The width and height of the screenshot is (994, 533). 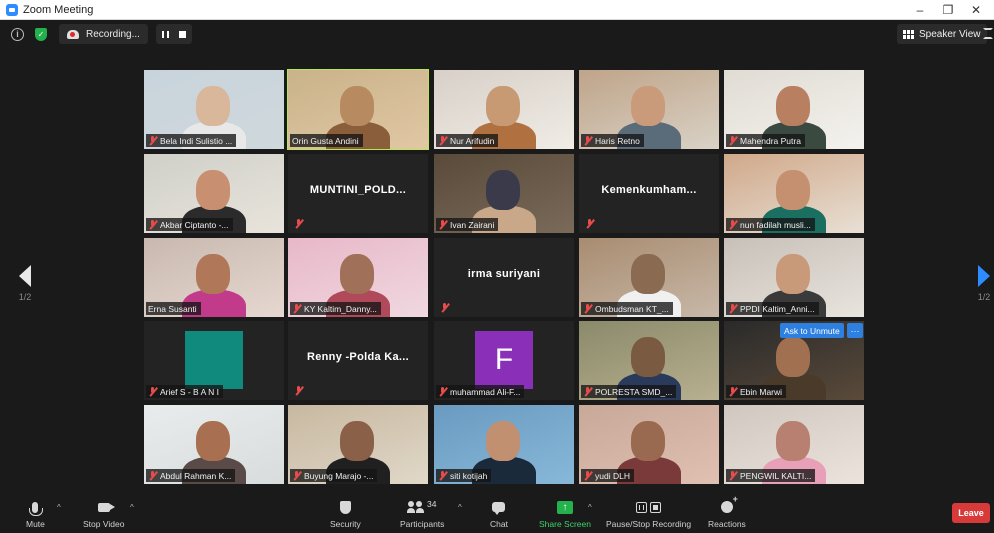 I want to click on audio-options-caret-icon: ^, so click(x=59, y=507).